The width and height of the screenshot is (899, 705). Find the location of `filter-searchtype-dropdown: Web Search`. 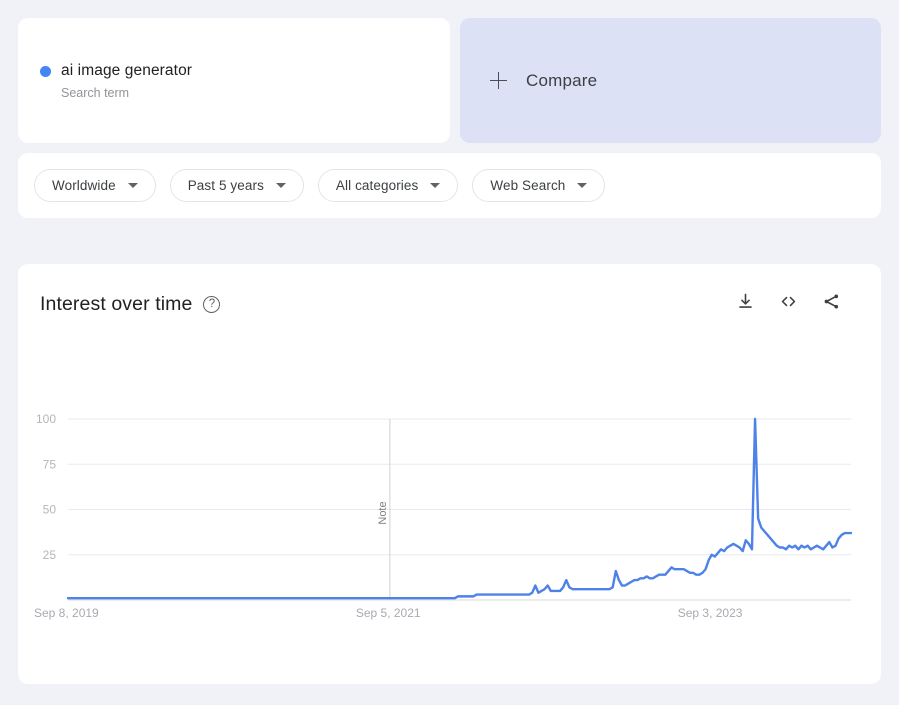

filter-searchtype-dropdown: Web Search is located at coordinates (539, 185).